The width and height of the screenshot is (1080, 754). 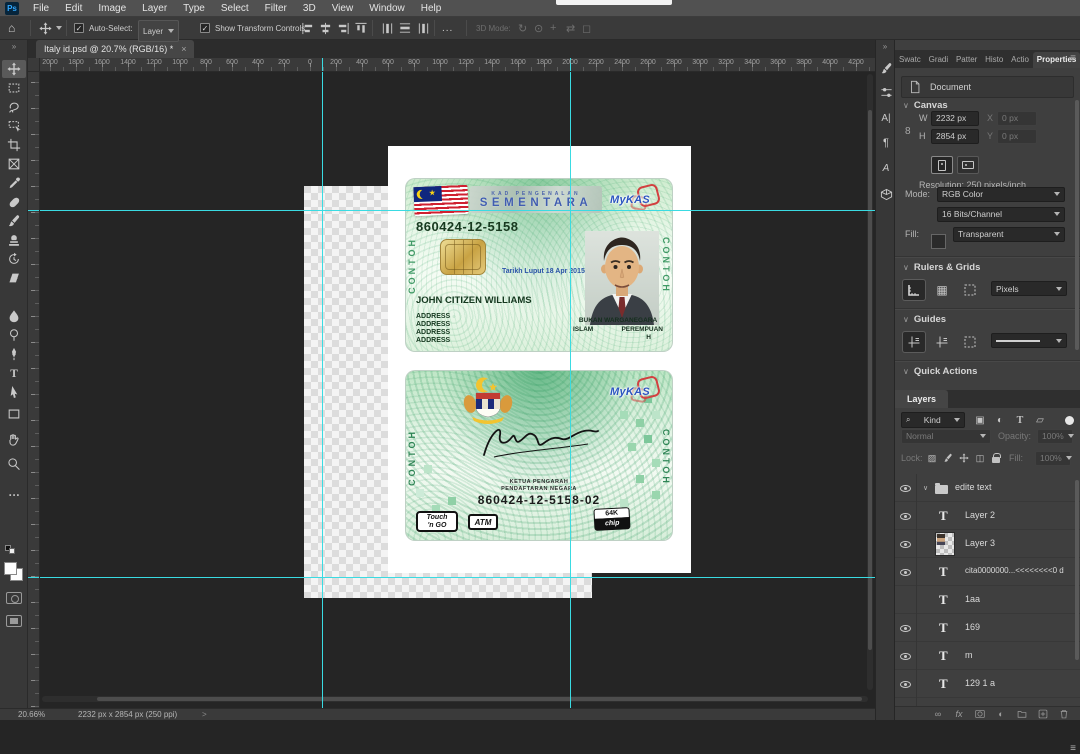 What do you see at coordinates (325, 28) in the screenshot?
I see `align-center-icon` at bounding box center [325, 28].